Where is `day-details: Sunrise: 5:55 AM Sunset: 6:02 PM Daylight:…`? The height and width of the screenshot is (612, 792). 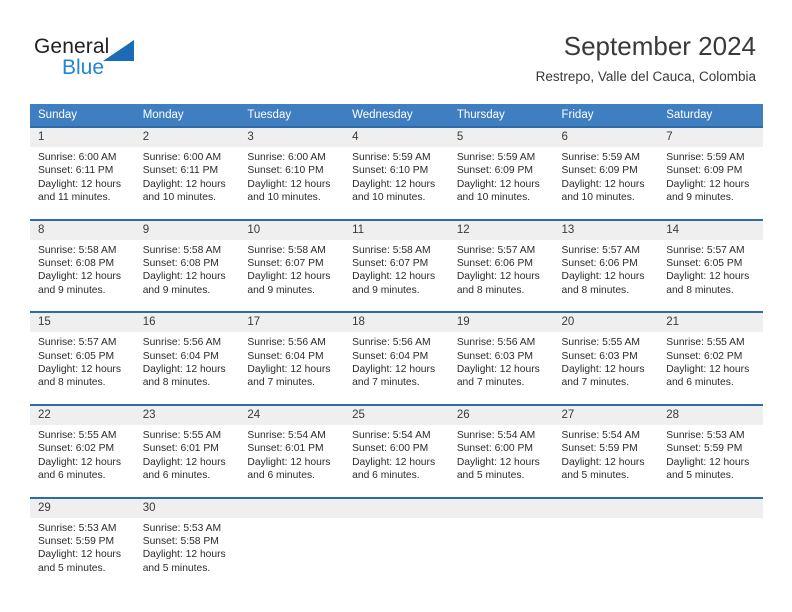
day-details: Sunrise: 5:55 AM Sunset: 6:02 PM Daylight:… is located at coordinates (82, 457).